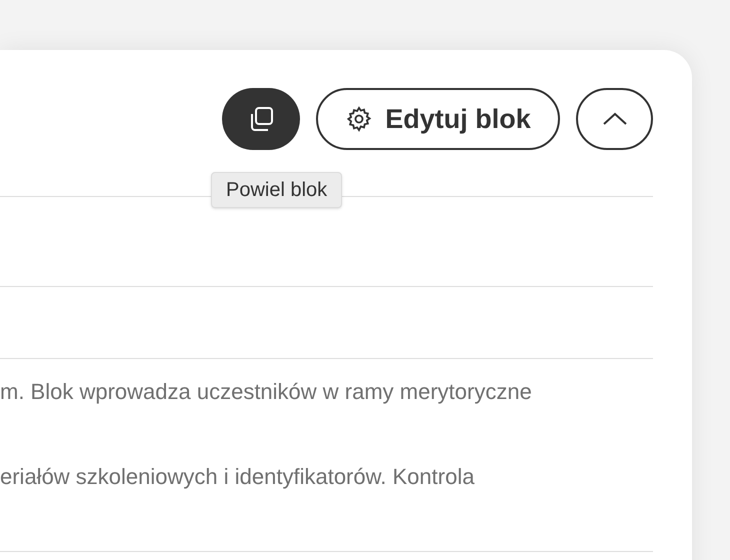 The image size is (730, 560). I want to click on tooltip: Powiel blok, so click(276, 190).